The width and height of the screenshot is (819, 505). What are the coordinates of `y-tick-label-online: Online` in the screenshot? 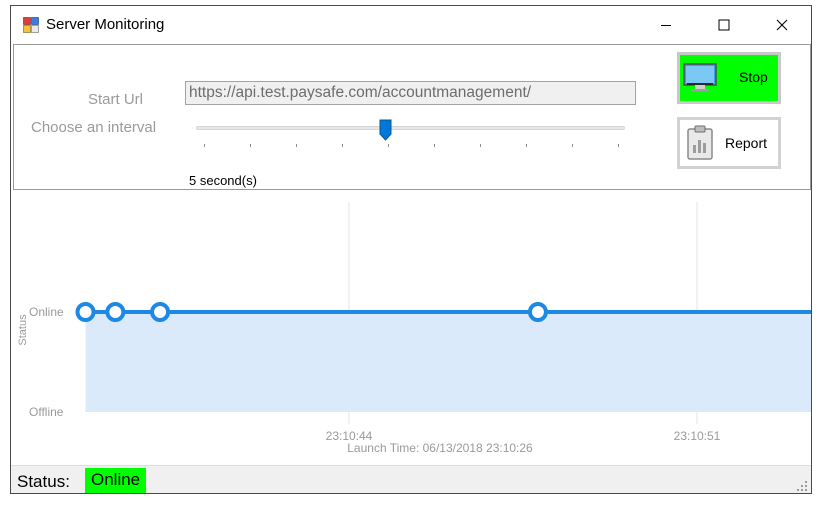 It's located at (46, 312).